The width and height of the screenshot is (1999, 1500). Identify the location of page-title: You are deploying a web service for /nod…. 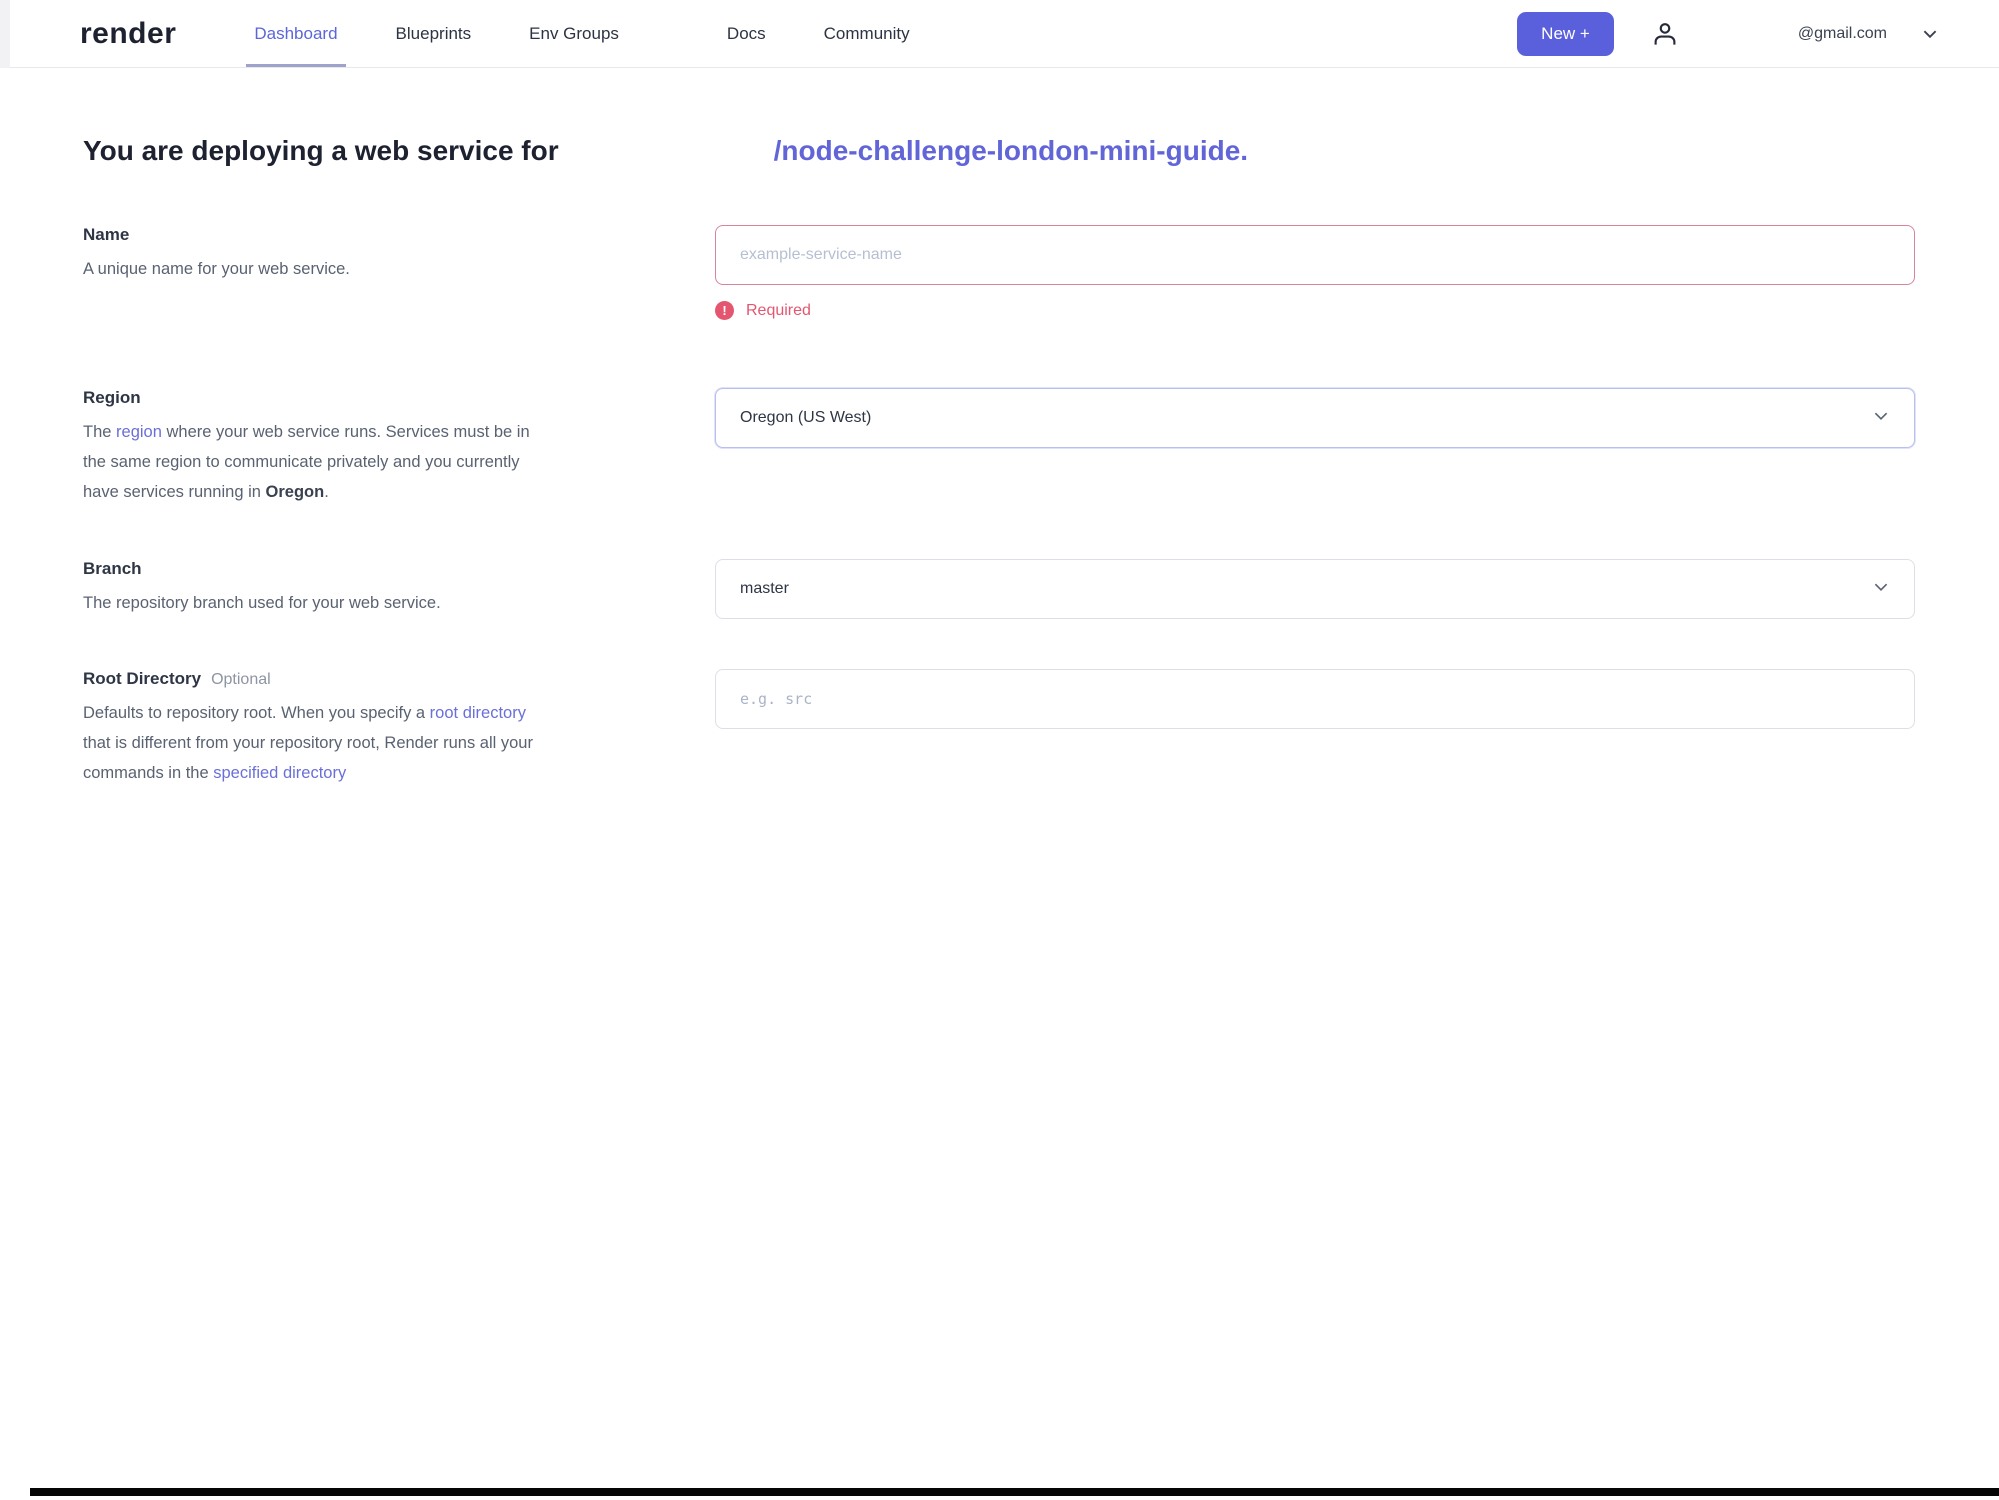
(999, 148).